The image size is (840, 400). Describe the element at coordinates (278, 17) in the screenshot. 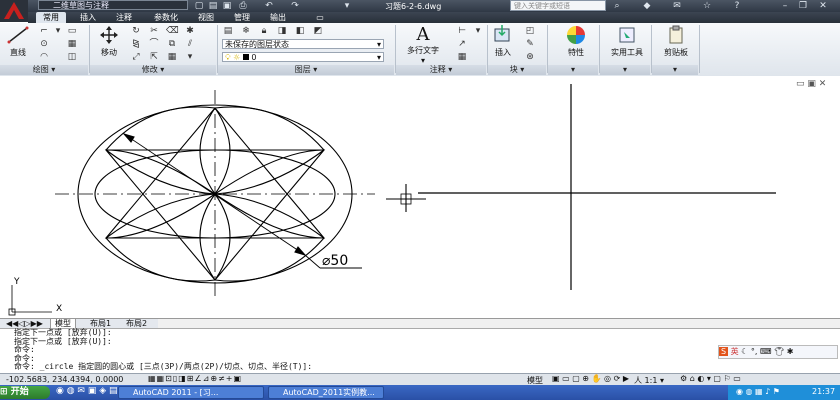

I see `tab-output: 输出` at that location.